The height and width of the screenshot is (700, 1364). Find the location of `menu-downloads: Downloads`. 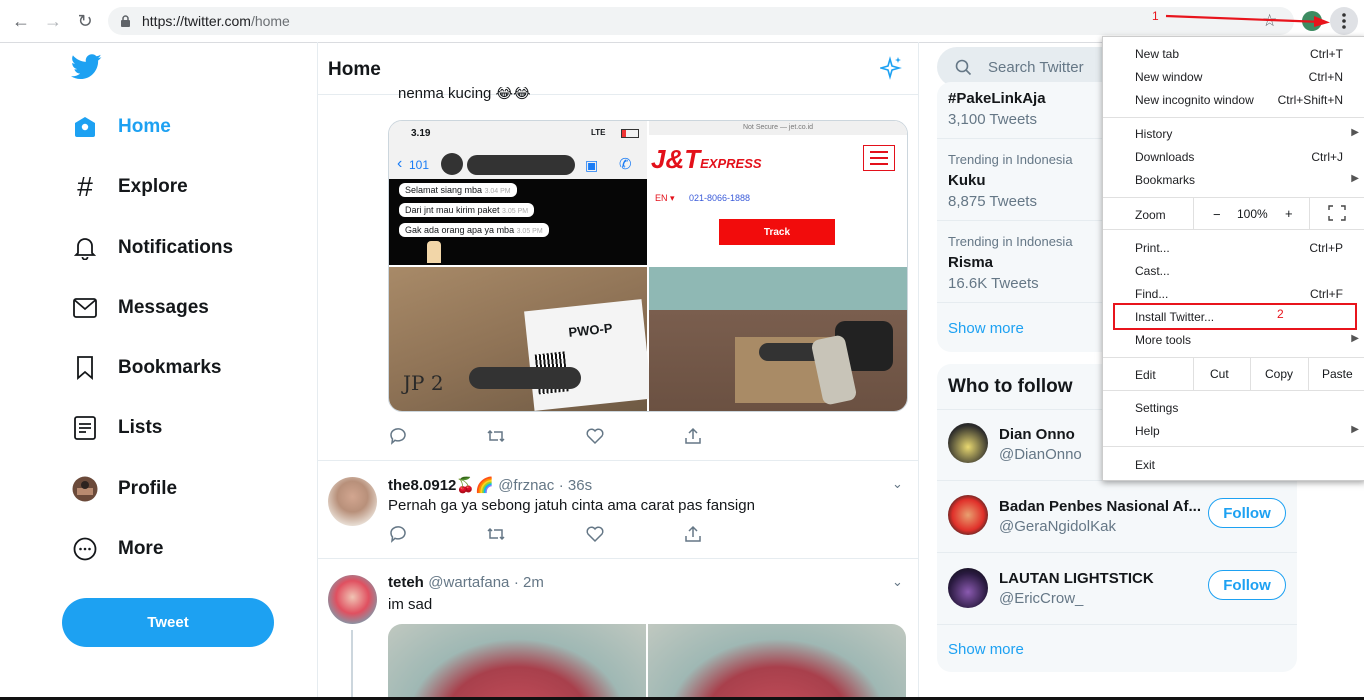

menu-downloads: Downloads is located at coordinates (1164, 157).